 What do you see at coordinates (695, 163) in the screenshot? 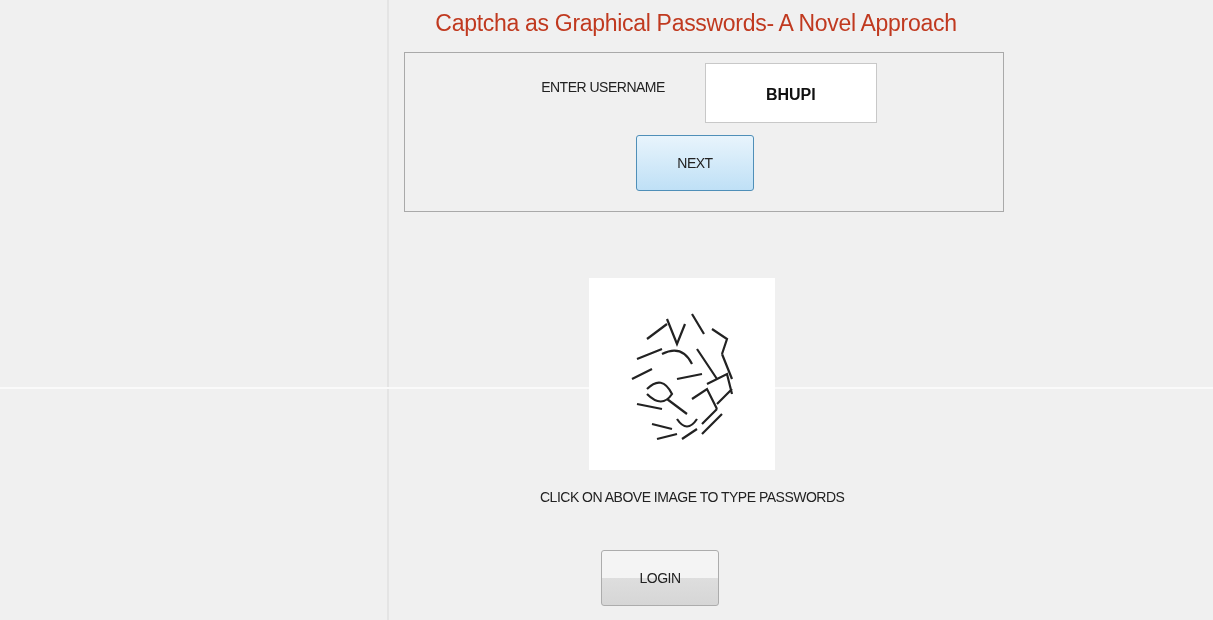
I see `next-button: NEXT` at bounding box center [695, 163].